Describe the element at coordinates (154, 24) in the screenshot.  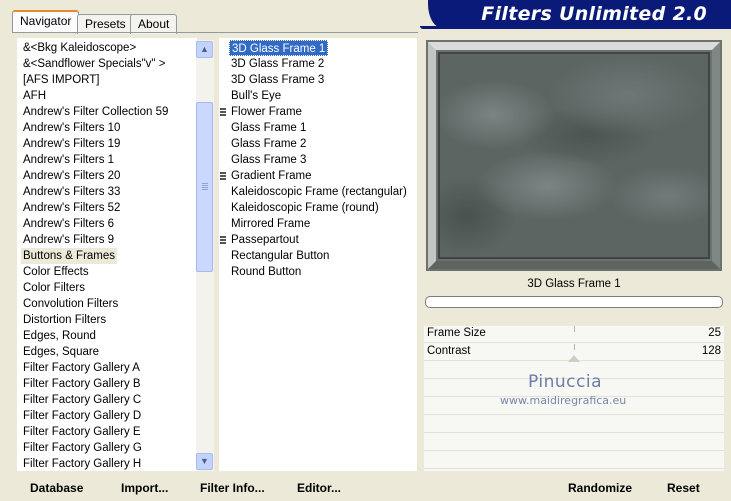
I see `tab-about: About` at that location.